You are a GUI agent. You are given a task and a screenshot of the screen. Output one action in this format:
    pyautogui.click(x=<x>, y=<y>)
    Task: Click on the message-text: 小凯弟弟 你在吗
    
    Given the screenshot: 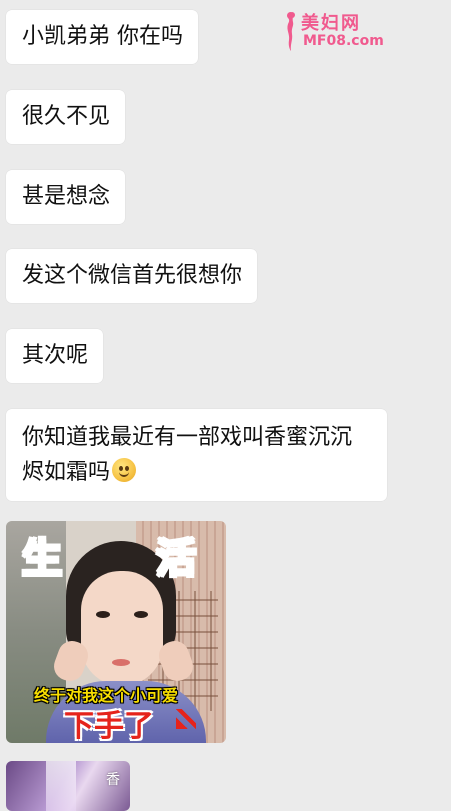 What is the action you would take?
    pyautogui.click(x=102, y=36)
    